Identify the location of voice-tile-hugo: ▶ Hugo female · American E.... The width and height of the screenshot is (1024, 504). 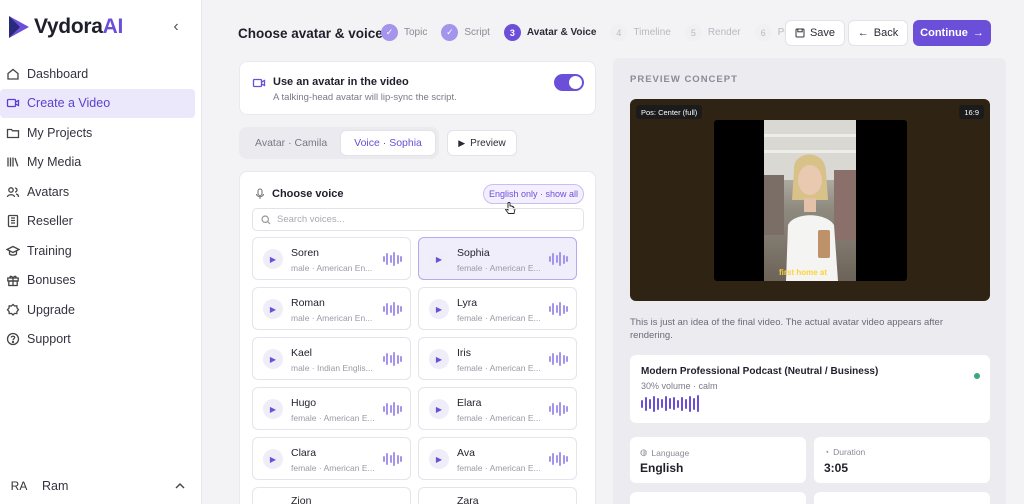
(331, 408).